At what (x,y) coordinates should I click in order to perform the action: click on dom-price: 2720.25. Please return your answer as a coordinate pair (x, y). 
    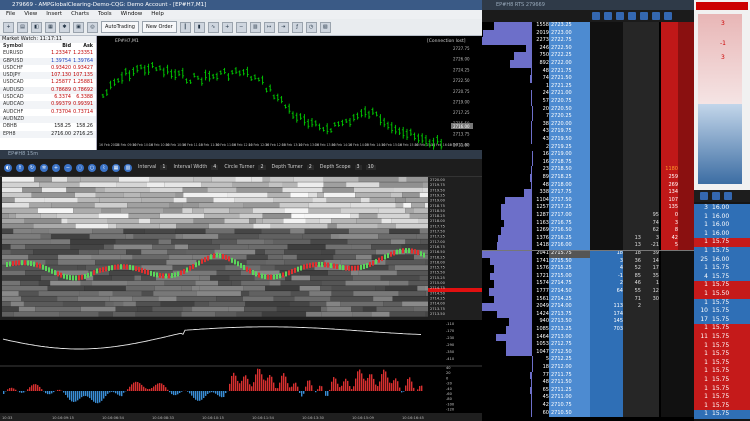
    Looking at the image, I should click on (570, 117).